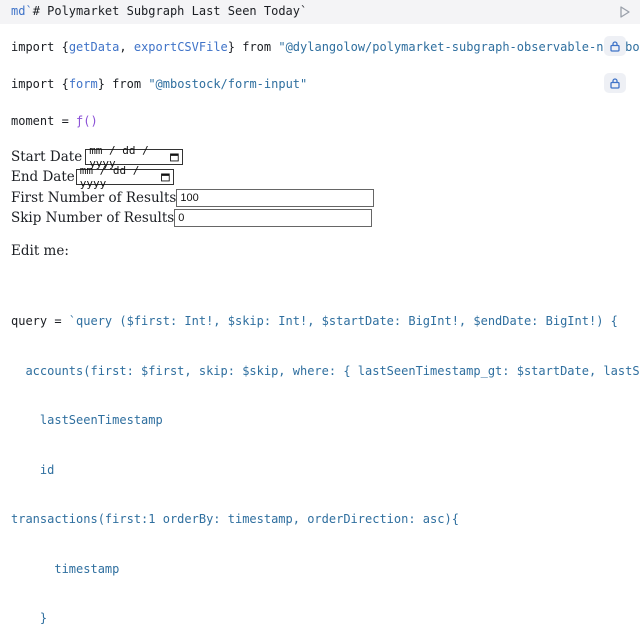 The height and width of the screenshot is (643, 640). I want to click on end-date-input: mm / dd / yyyy, so click(124, 177).